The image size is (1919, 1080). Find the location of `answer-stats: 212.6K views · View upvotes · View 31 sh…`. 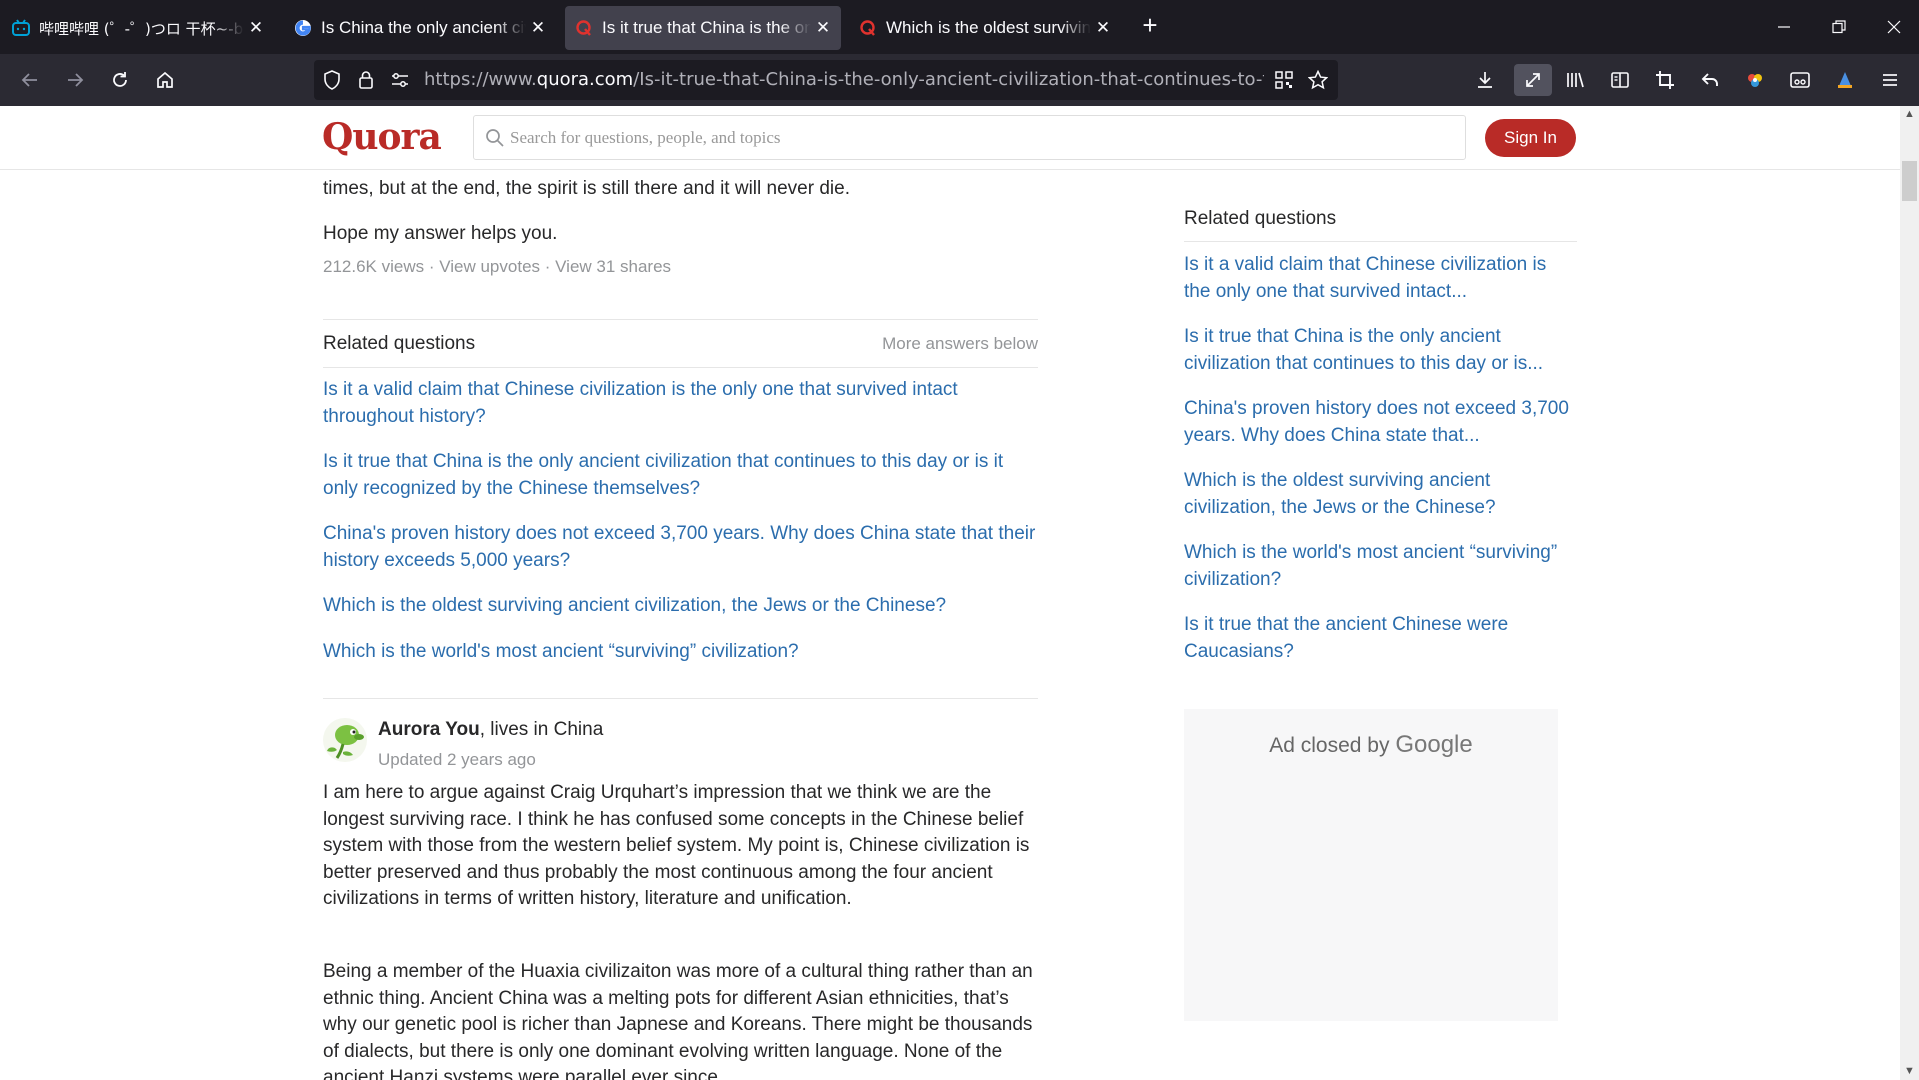

answer-stats: 212.6K views · View upvotes · View 31 sh… is located at coordinates (680, 267).